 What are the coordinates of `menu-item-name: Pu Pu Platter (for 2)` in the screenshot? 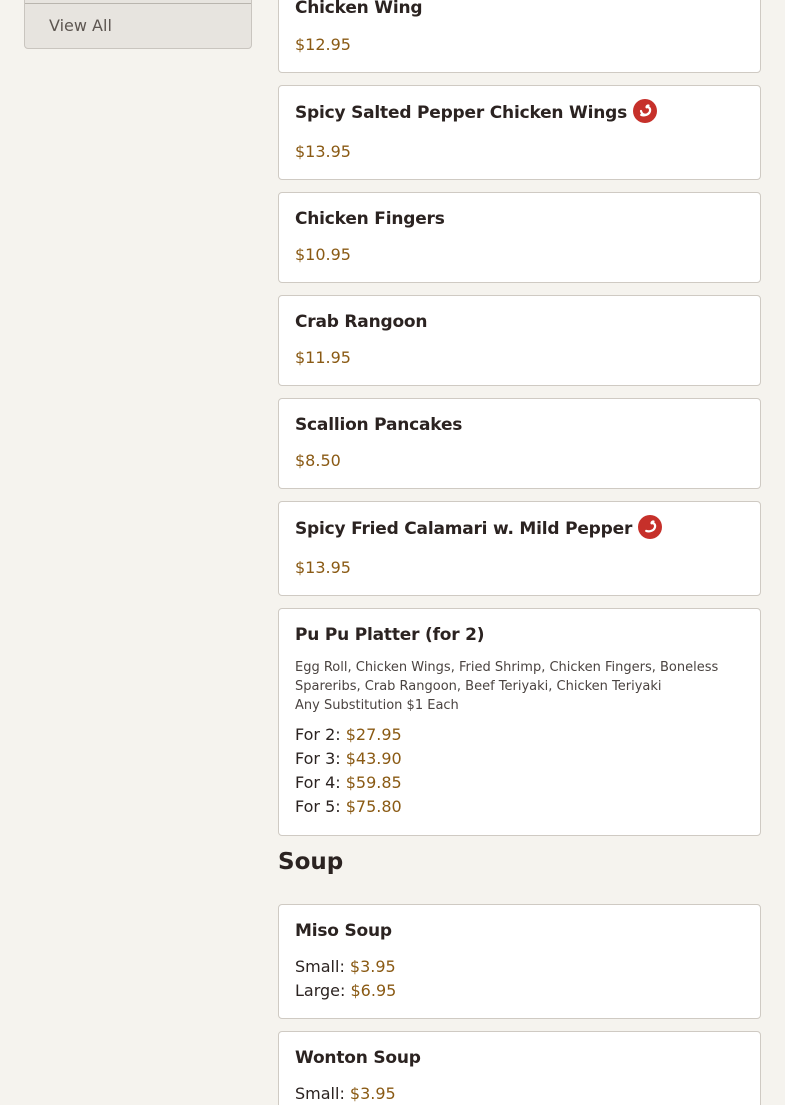 It's located at (390, 635).